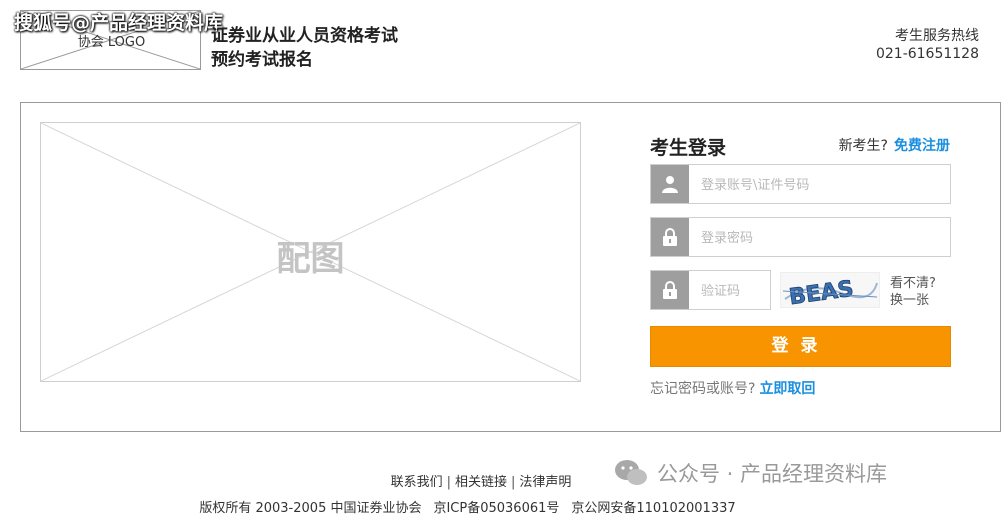  I want to click on login-title: 考生登录, so click(688, 148).